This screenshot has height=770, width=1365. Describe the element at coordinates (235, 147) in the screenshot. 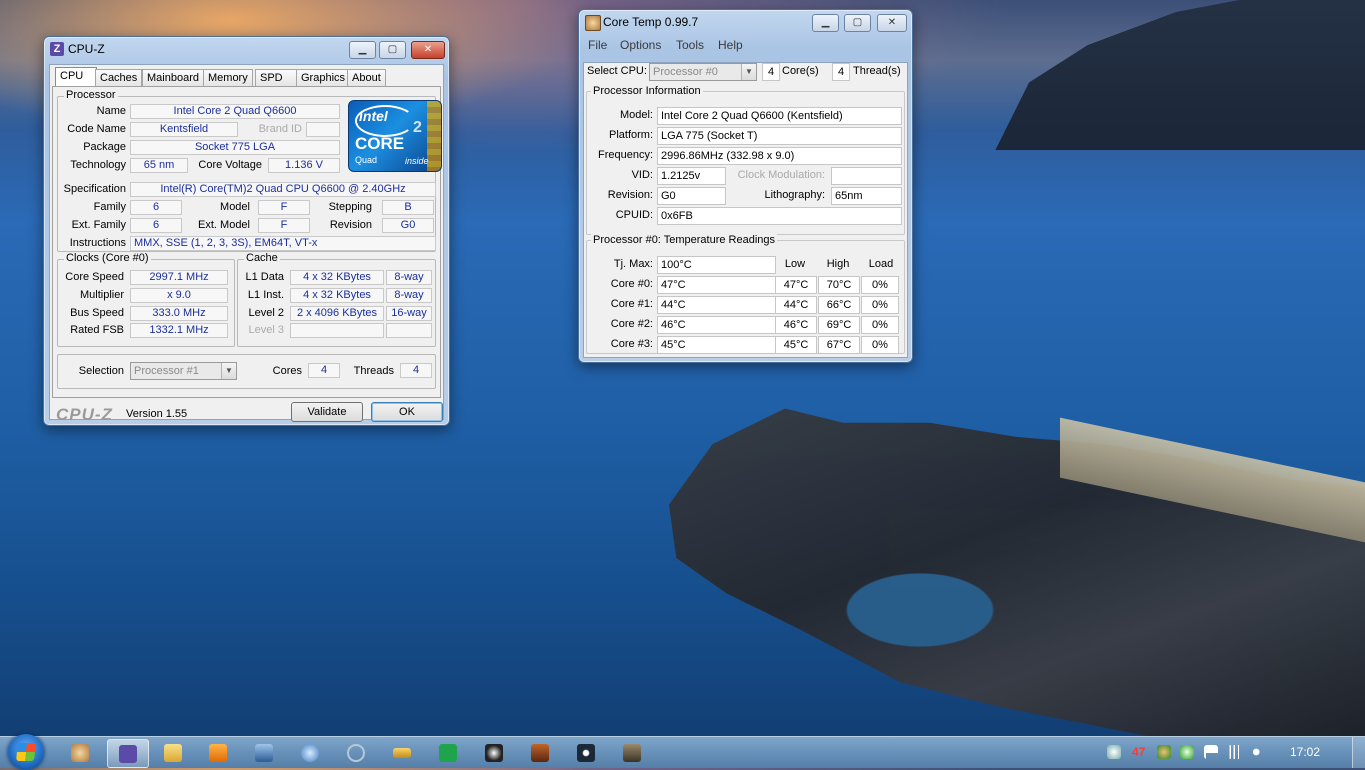

I see `package-value: Socket 775 LGA` at that location.